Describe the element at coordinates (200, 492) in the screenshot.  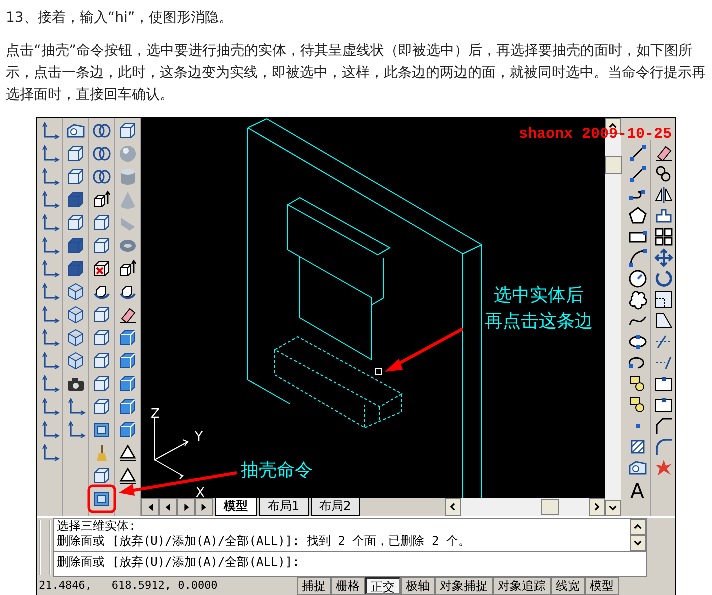
I see `axis-label: X` at that location.